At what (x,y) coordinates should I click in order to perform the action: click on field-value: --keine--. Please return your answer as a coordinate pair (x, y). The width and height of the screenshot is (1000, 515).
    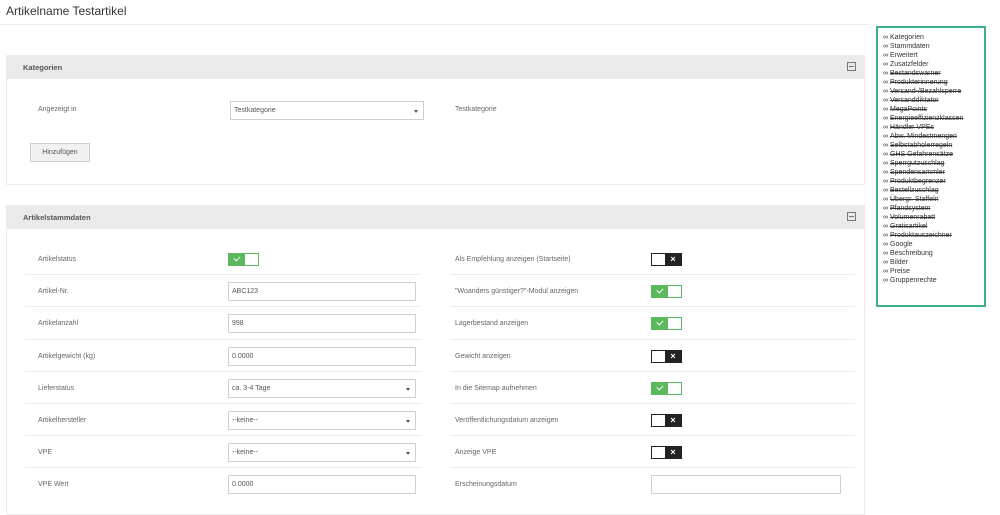
    Looking at the image, I should click on (245, 420).